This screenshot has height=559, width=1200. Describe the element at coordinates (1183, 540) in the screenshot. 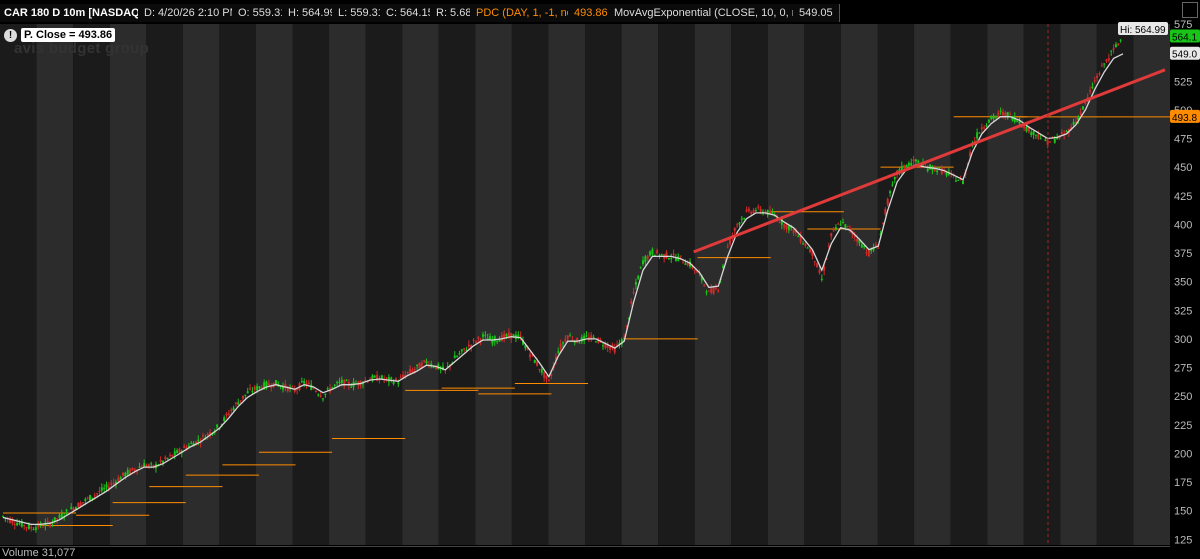

I see `tick-label: 125` at that location.